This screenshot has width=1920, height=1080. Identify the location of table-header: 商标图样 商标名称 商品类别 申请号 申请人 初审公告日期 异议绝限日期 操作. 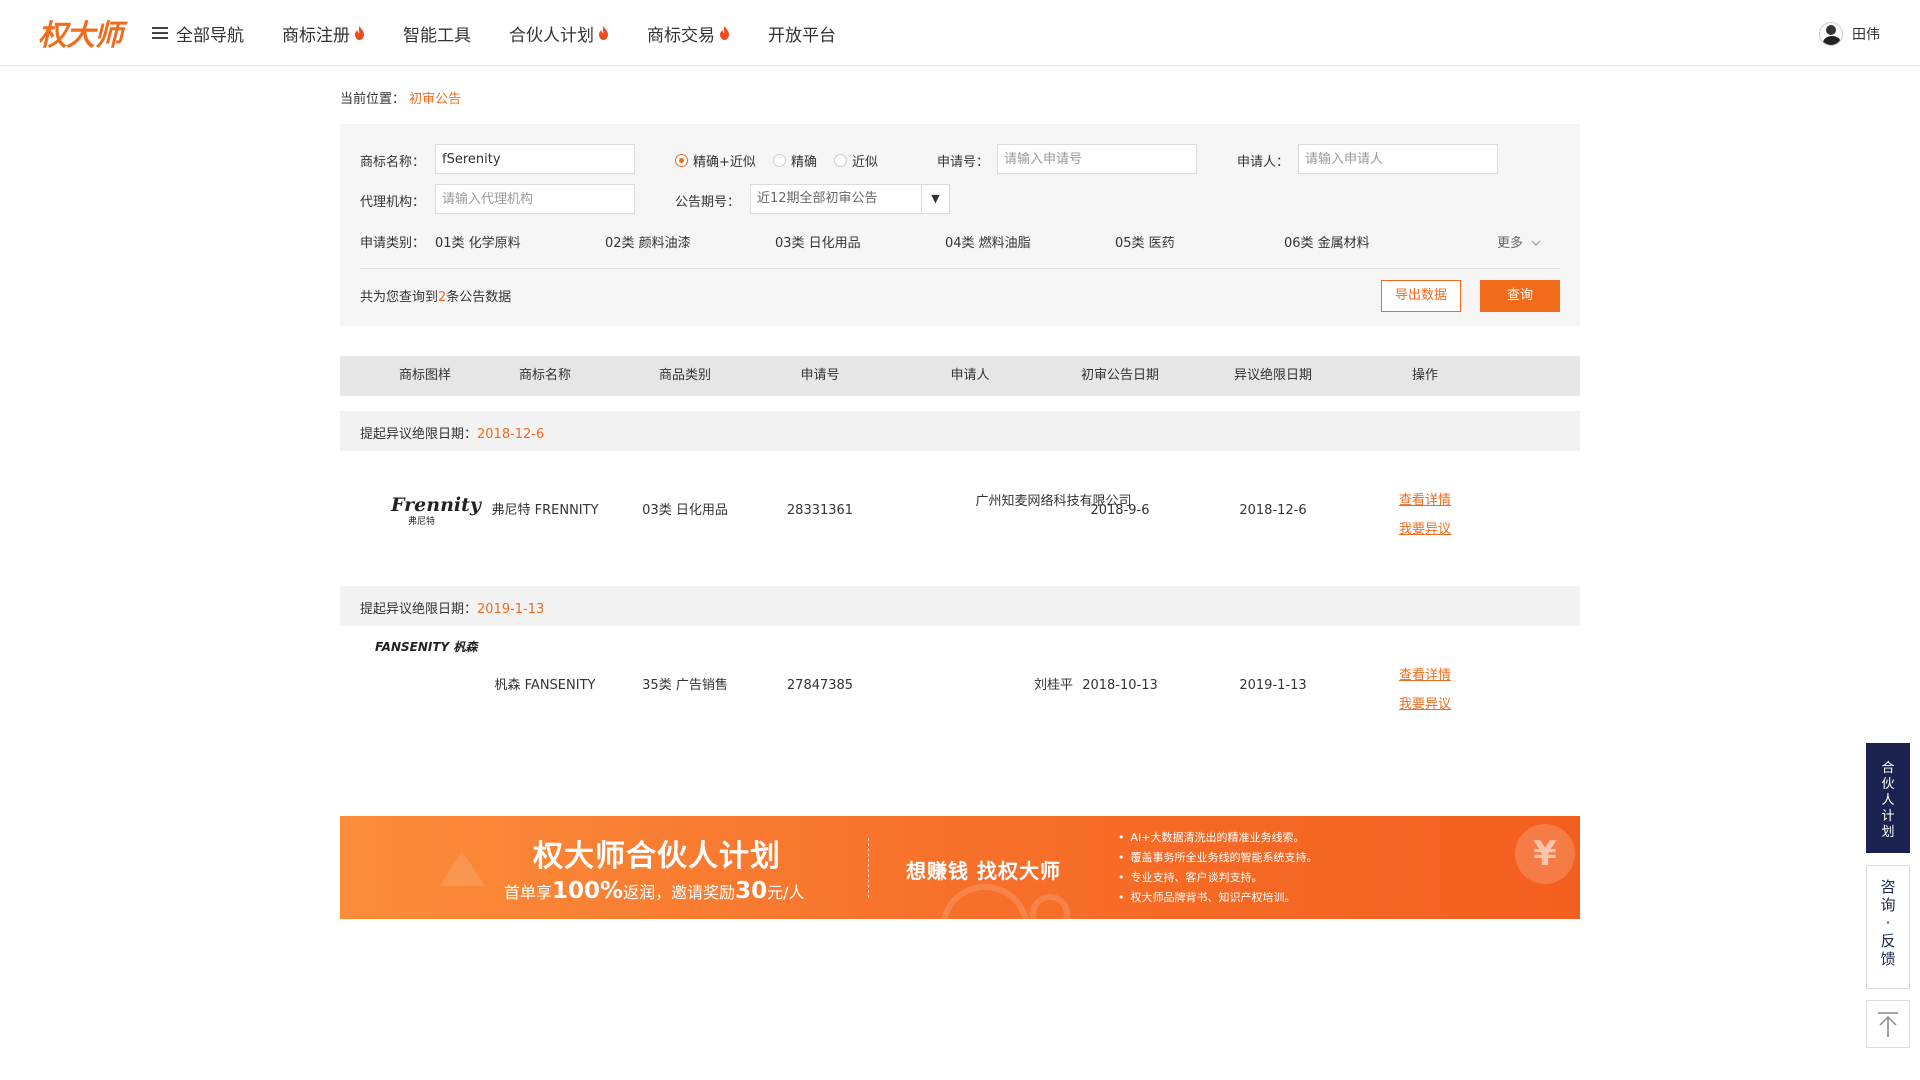
(960, 376).